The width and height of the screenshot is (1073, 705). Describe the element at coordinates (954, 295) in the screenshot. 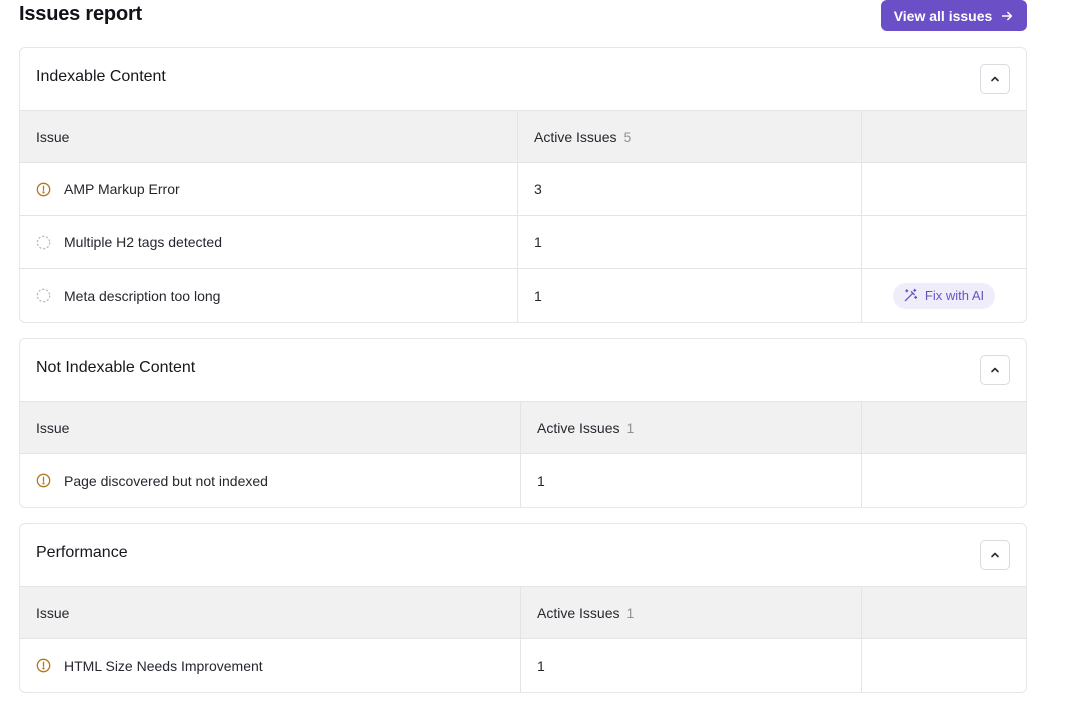

I see `fix-with-ai-label: Fix with AI` at that location.